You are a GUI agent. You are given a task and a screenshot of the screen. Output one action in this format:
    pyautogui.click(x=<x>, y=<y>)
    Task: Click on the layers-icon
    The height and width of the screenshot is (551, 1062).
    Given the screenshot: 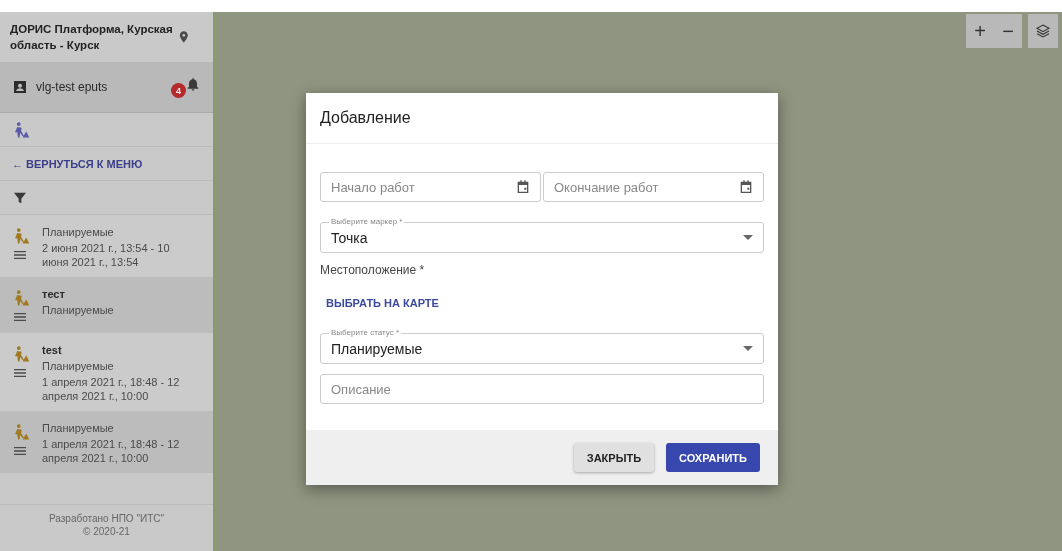 What is the action you would take?
    pyautogui.click(x=1043, y=31)
    